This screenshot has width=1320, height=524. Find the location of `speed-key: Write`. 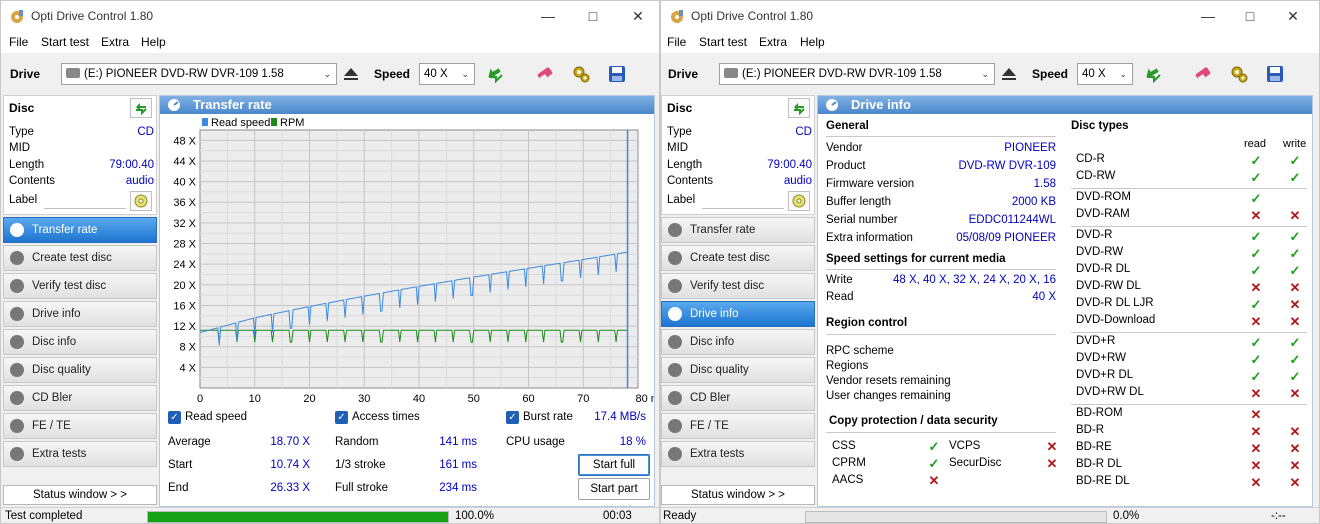

speed-key: Write is located at coordinates (839, 280).